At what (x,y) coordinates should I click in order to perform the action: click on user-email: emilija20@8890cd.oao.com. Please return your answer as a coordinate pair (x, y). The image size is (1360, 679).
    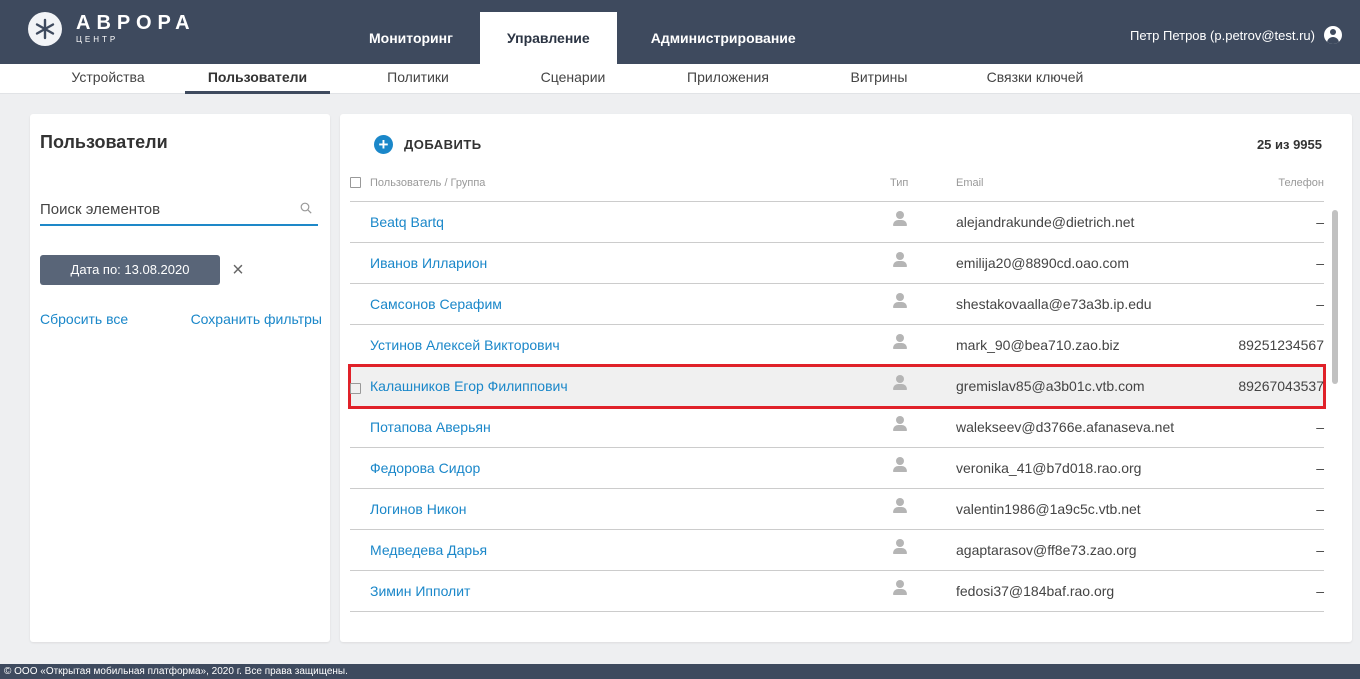
    Looking at the image, I should click on (1042, 263).